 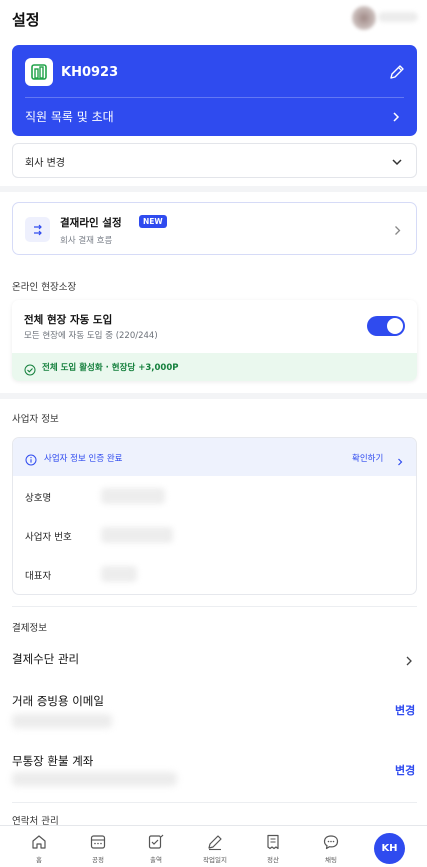 I want to click on payment-section-title: 결제정보, so click(x=29, y=628).